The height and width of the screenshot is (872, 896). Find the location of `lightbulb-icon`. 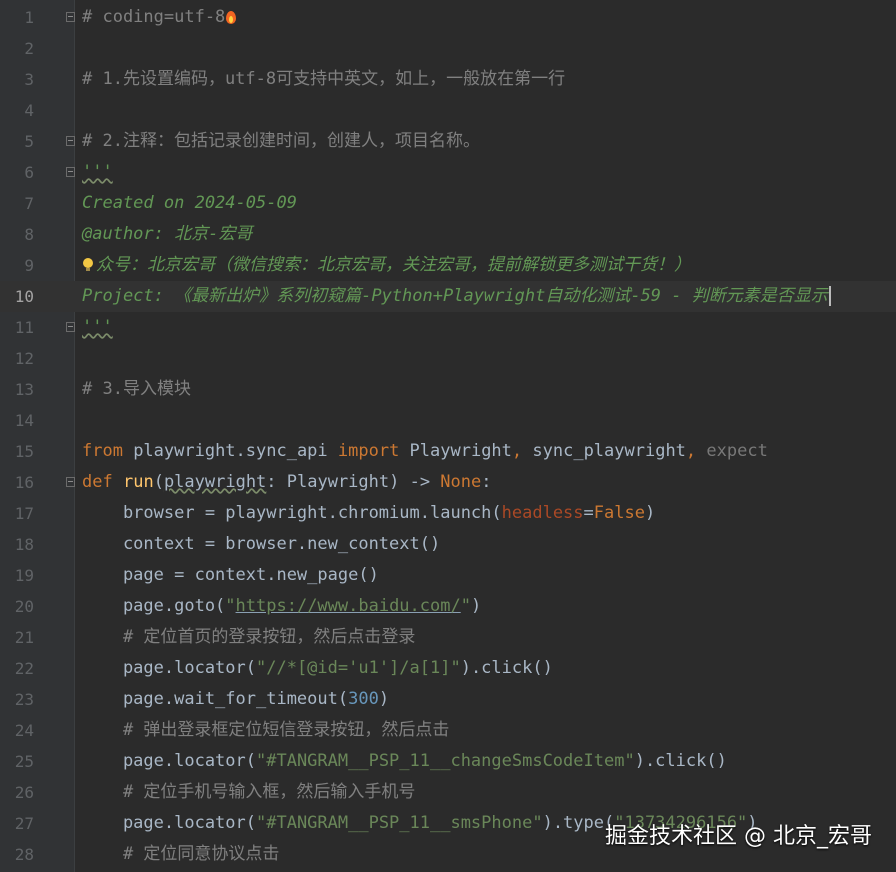

lightbulb-icon is located at coordinates (88, 265).